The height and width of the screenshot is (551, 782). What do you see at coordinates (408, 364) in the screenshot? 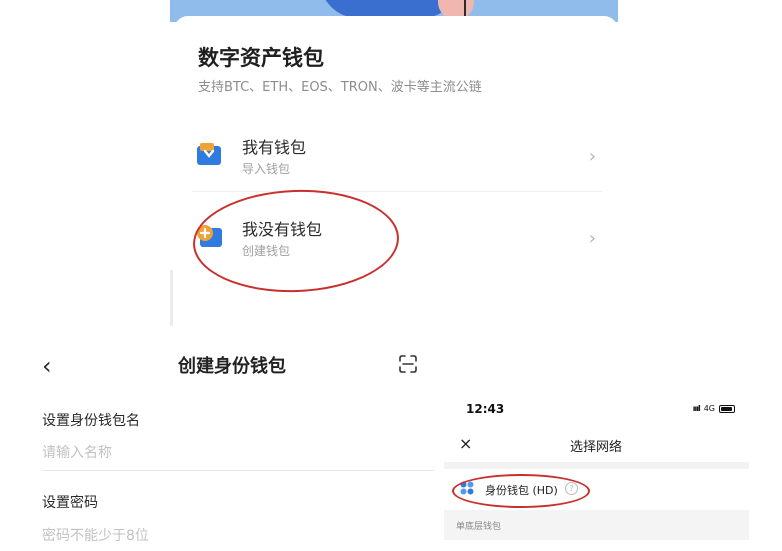
I see `scan-icon` at bounding box center [408, 364].